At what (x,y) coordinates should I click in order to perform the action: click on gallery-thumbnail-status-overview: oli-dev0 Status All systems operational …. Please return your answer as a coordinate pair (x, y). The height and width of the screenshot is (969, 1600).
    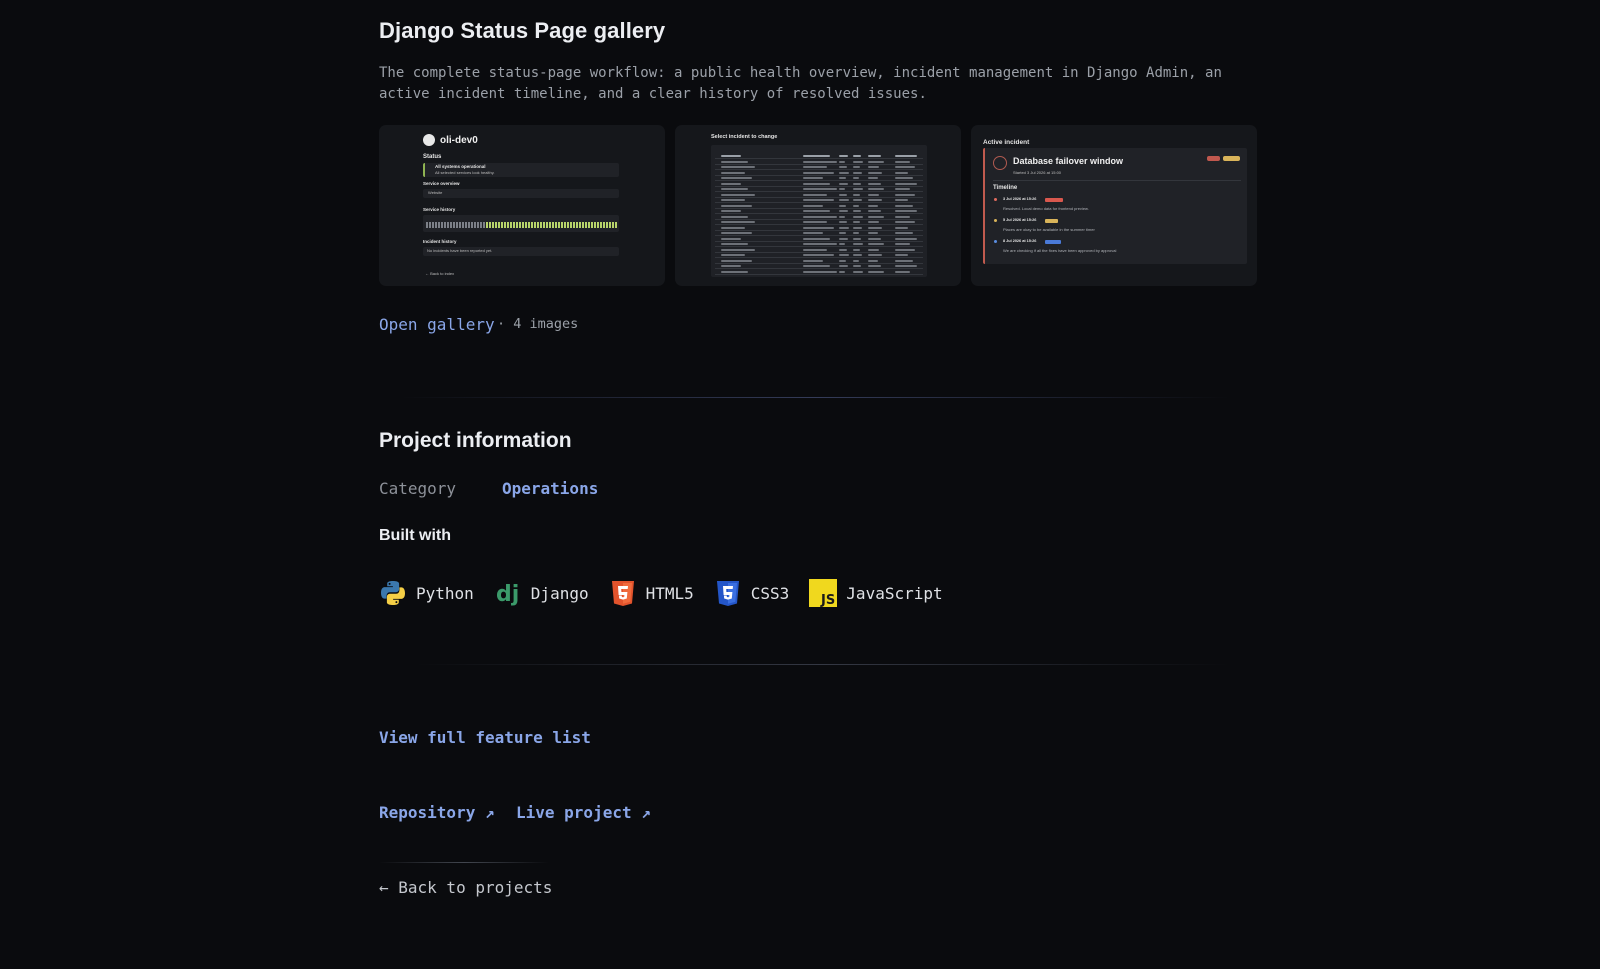
    Looking at the image, I should click on (522, 205).